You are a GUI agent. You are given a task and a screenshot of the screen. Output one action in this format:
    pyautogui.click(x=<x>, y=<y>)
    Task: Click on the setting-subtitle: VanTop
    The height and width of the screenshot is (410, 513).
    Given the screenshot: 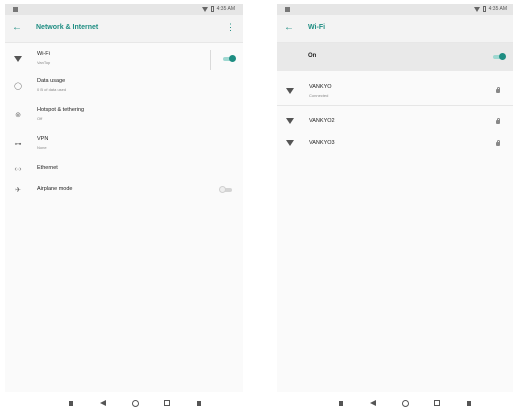 What is the action you would take?
    pyautogui.click(x=44, y=62)
    